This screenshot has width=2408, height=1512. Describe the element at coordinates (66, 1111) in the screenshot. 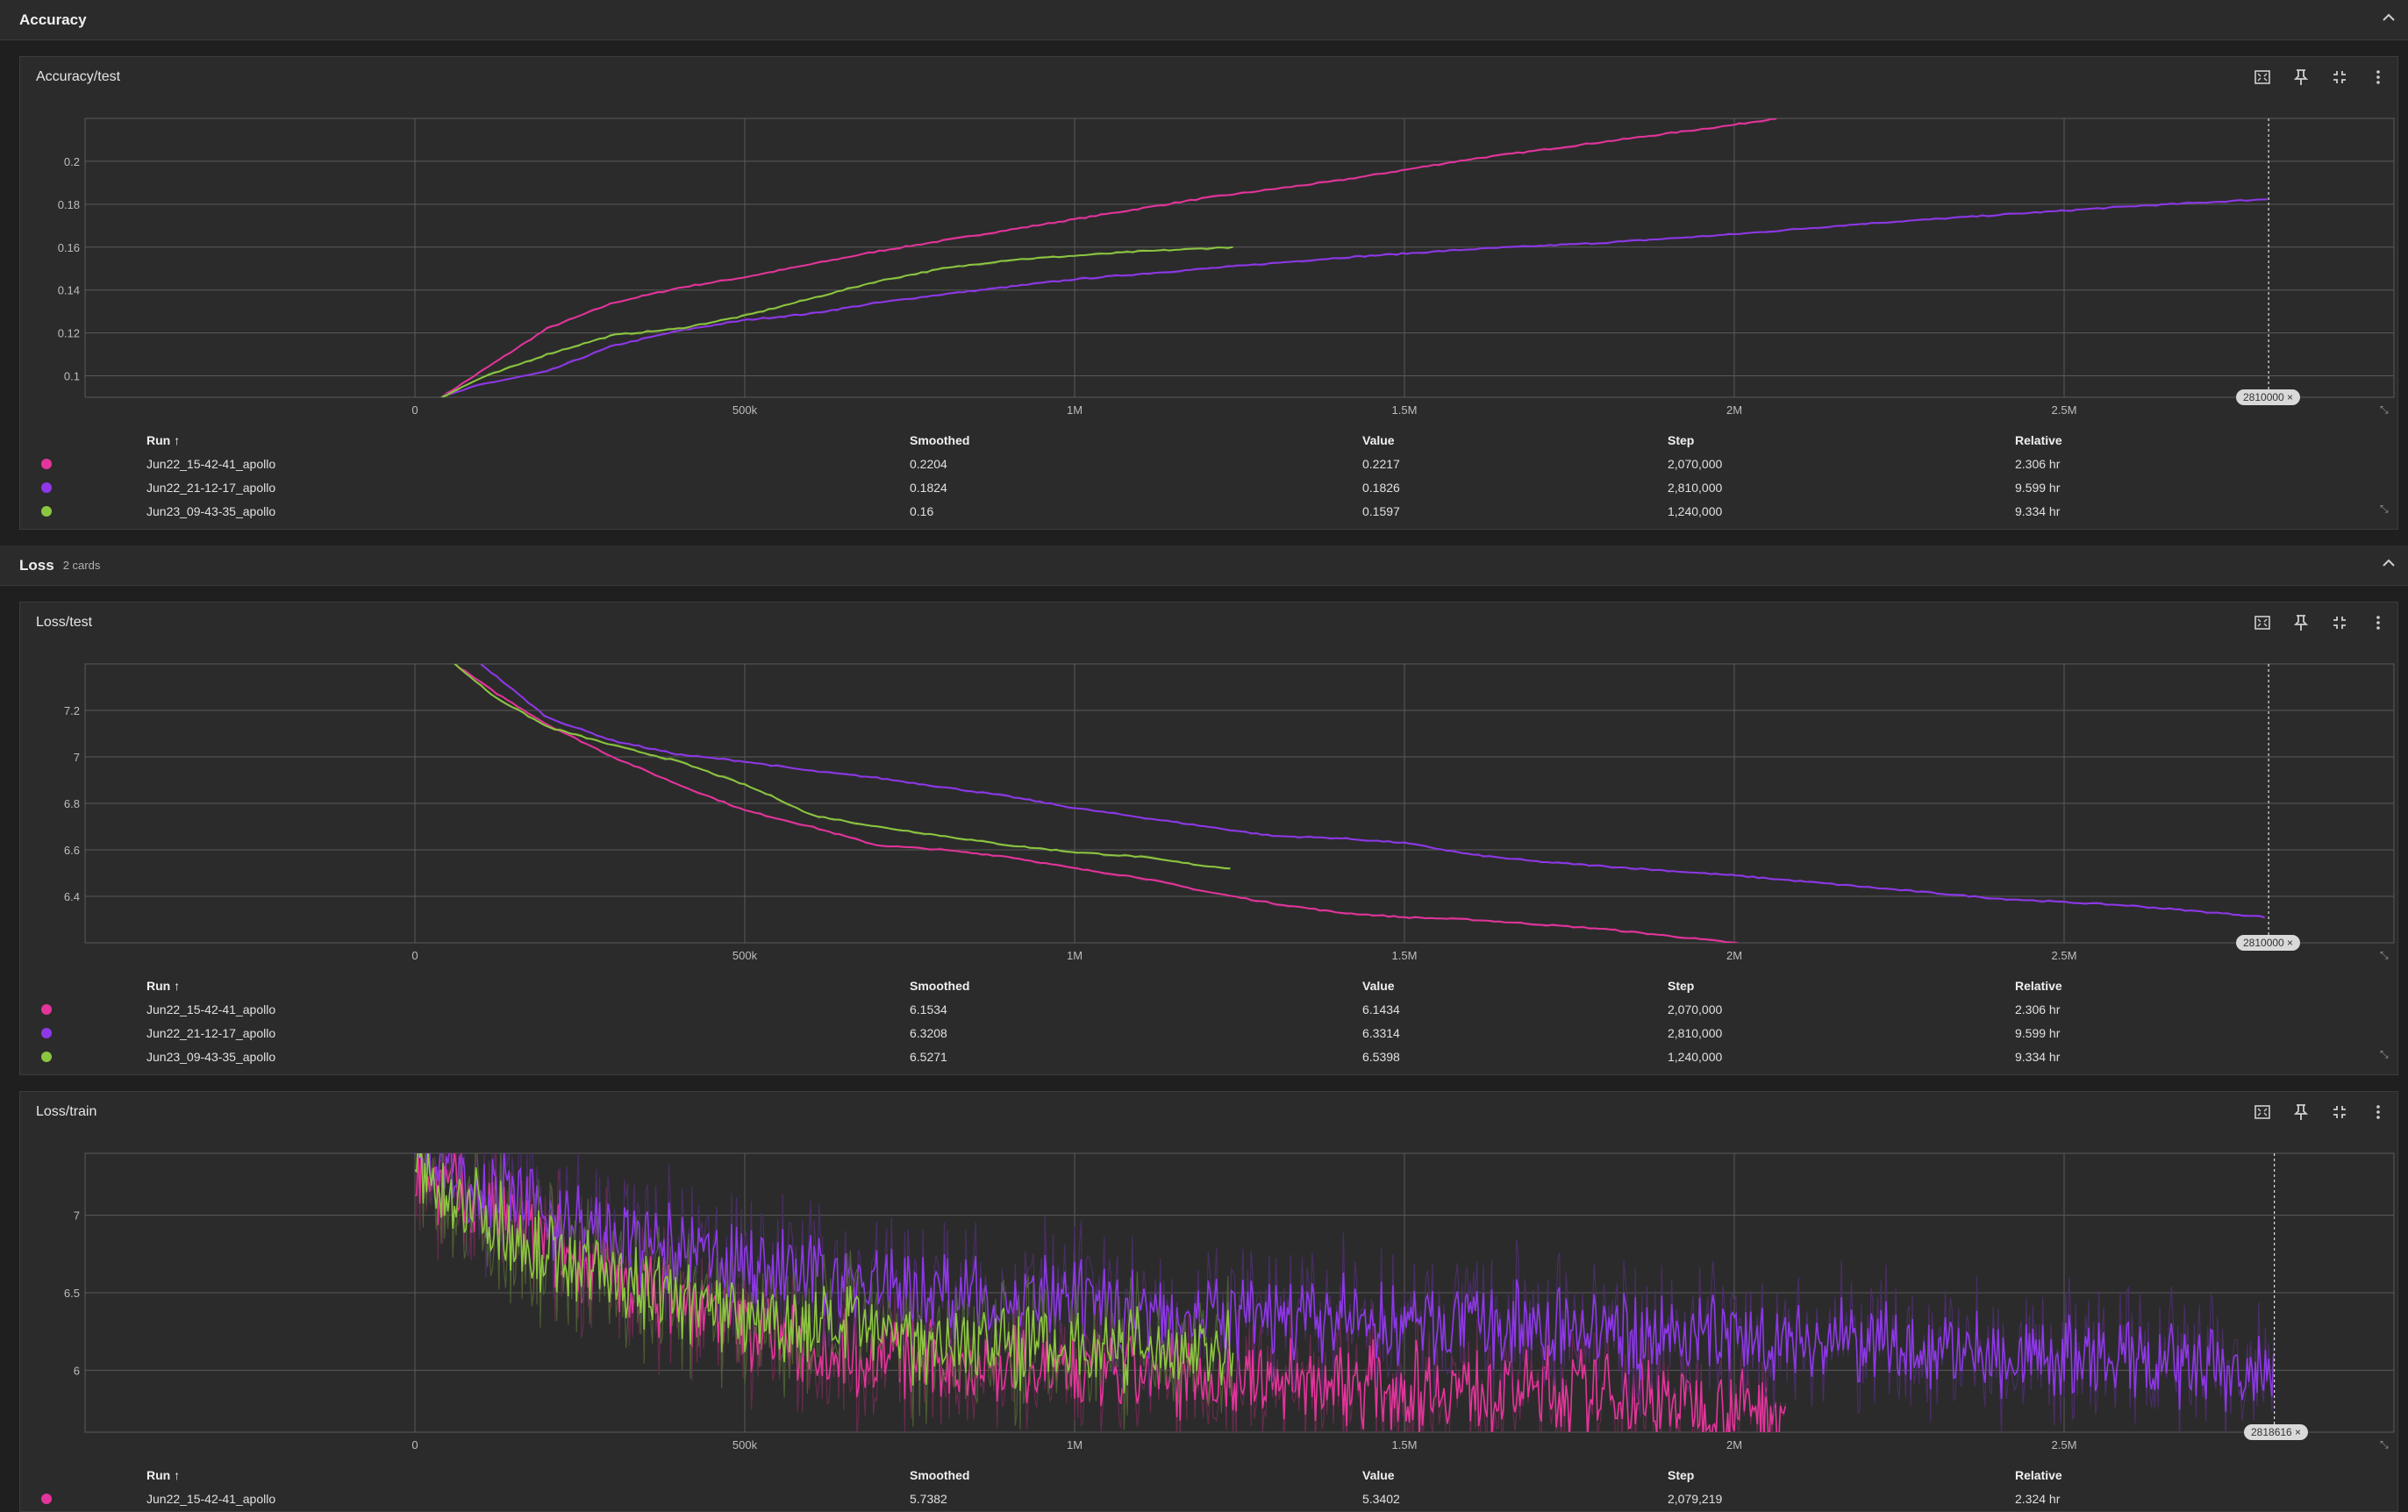

I see `card-title: Loss/train` at that location.